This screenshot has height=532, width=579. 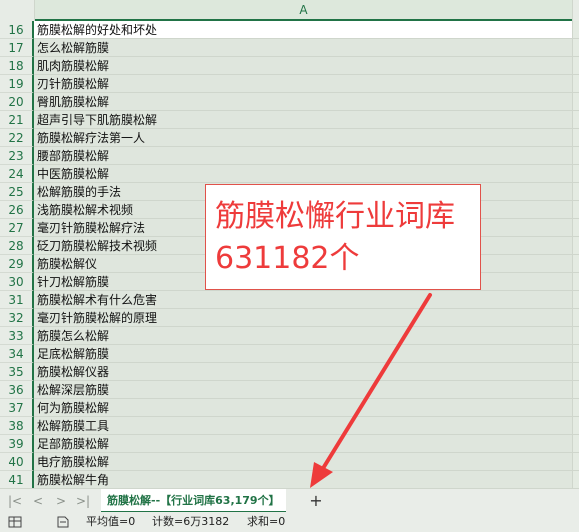 What do you see at coordinates (289, 500) in the screenshot?
I see `sheet-tab-bar: |< < > >| 筋膜松解--【行业词库63,179个】 +` at bounding box center [289, 500].